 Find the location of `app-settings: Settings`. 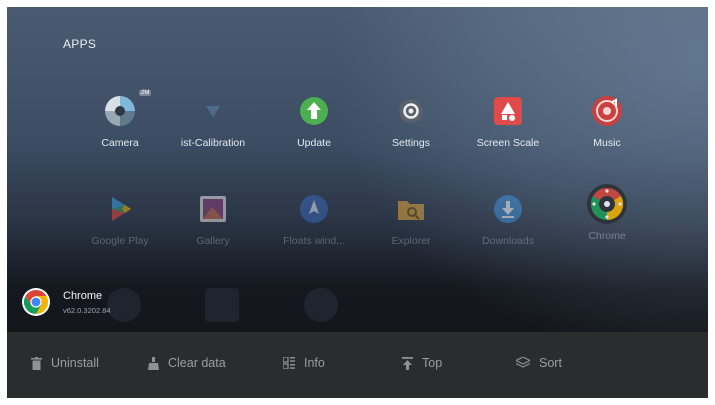

app-settings: Settings is located at coordinates (411, 121).